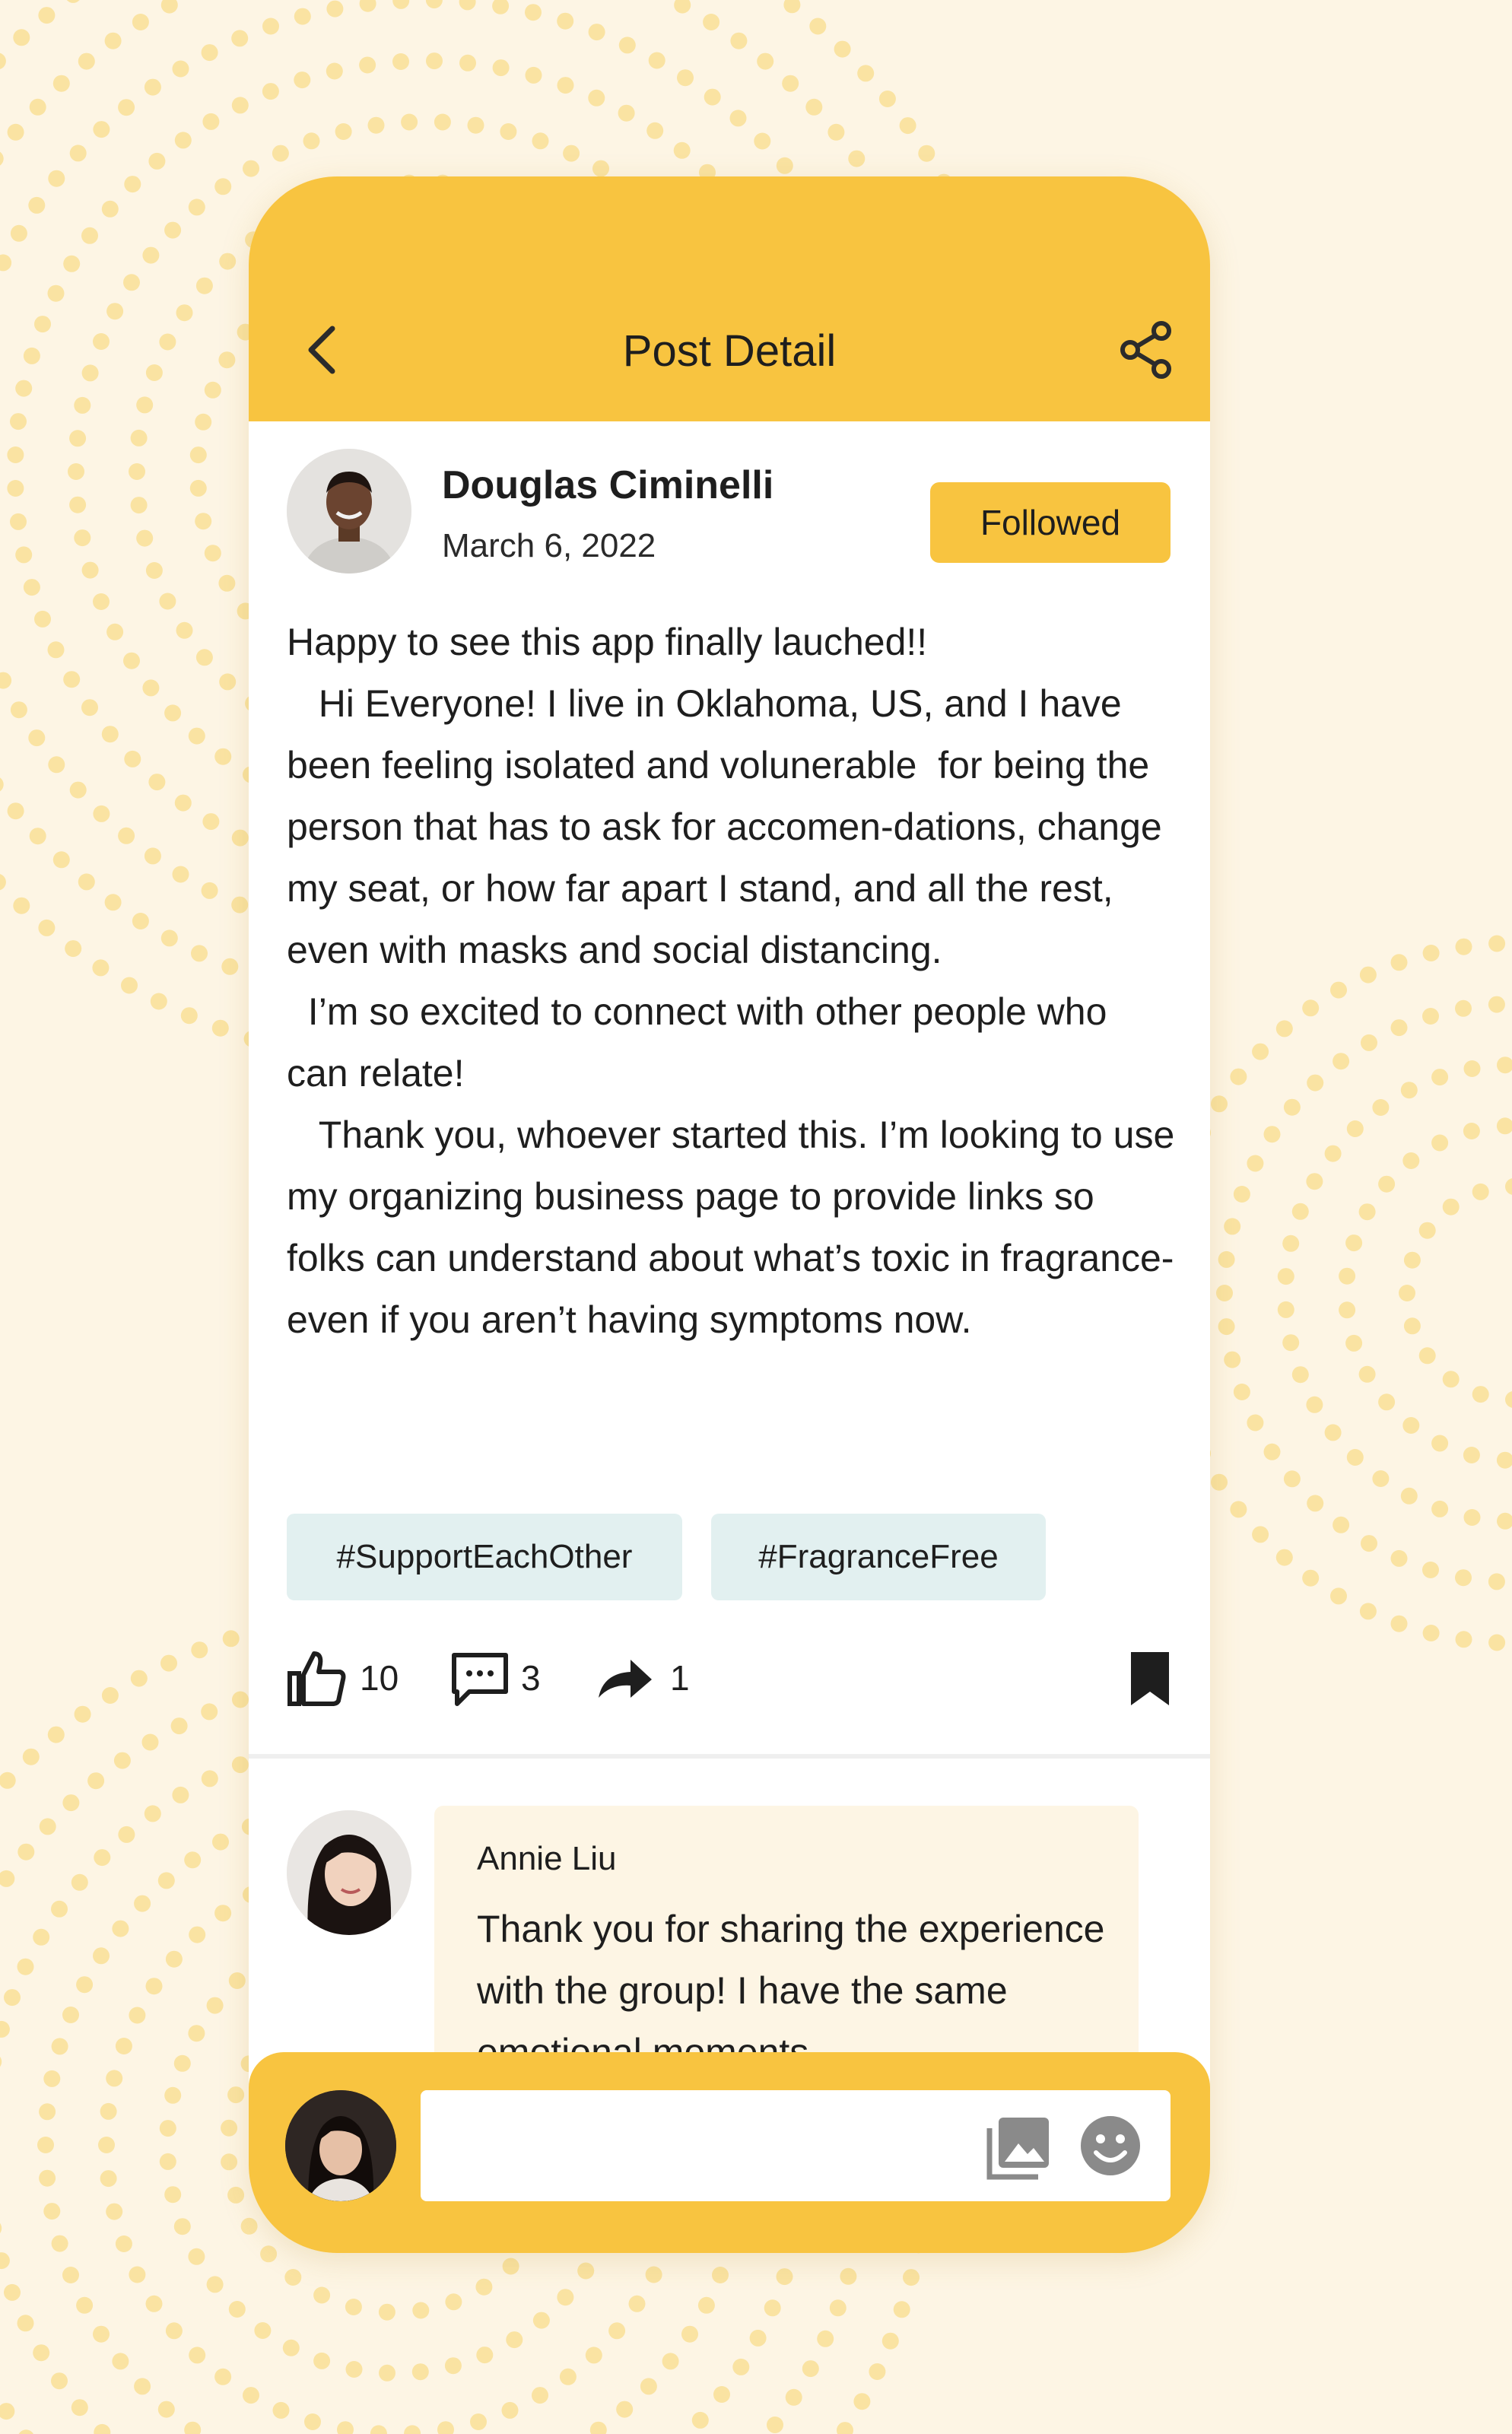  I want to click on comment-icon, so click(480, 1679).